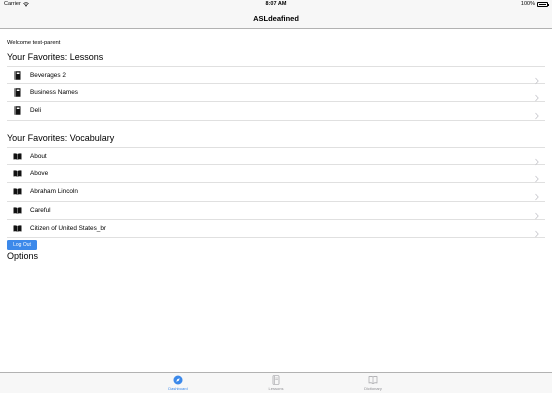 The width and height of the screenshot is (552, 414). Describe the element at coordinates (276, 111) in the screenshot. I see `lesson-row: Deli` at that location.